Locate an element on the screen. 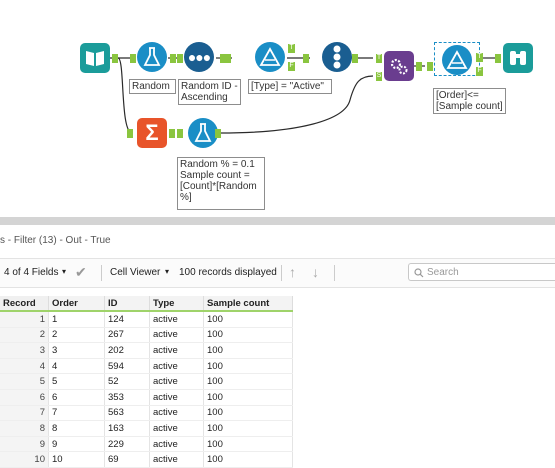 The image size is (555, 468). arrow-up-icon: ↑ is located at coordinates (292, 272).